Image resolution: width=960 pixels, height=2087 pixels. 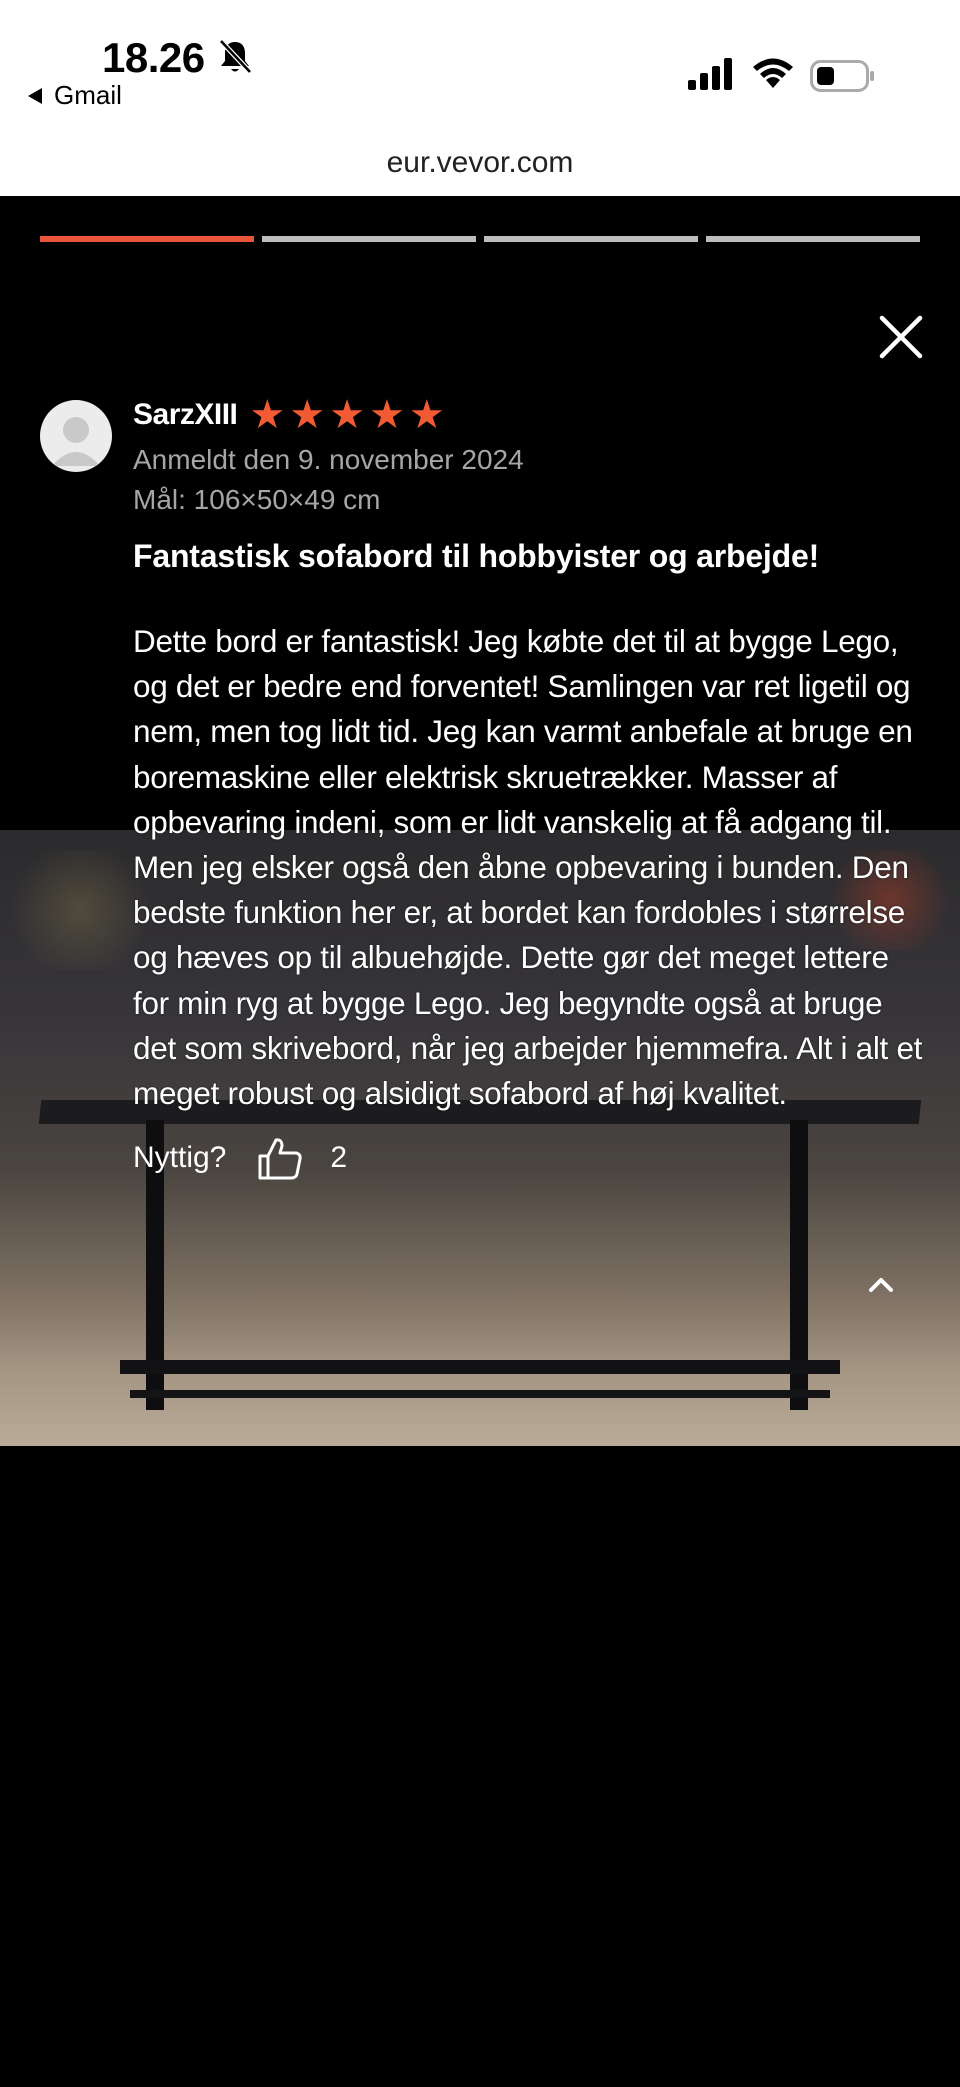 I want to click on user-icon, so click(x=76, y=441).